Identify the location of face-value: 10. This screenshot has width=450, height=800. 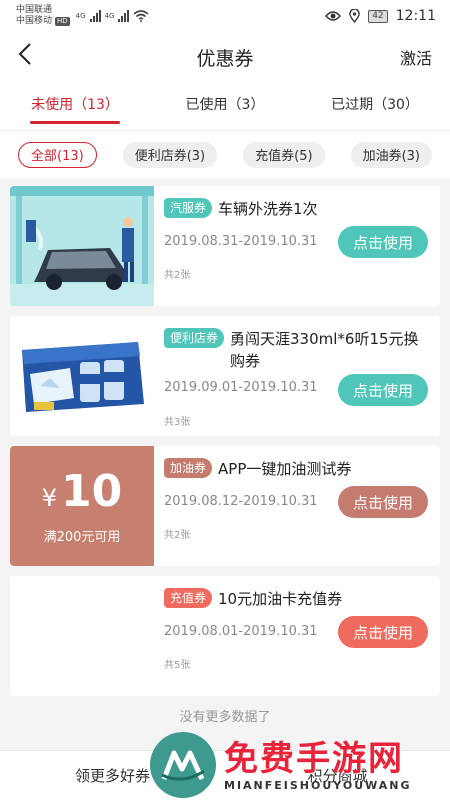
(92, 491).